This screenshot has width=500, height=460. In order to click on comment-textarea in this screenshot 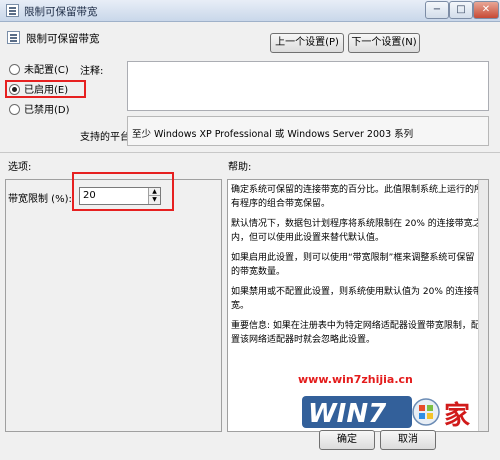, I will do `click(308, 86)`.